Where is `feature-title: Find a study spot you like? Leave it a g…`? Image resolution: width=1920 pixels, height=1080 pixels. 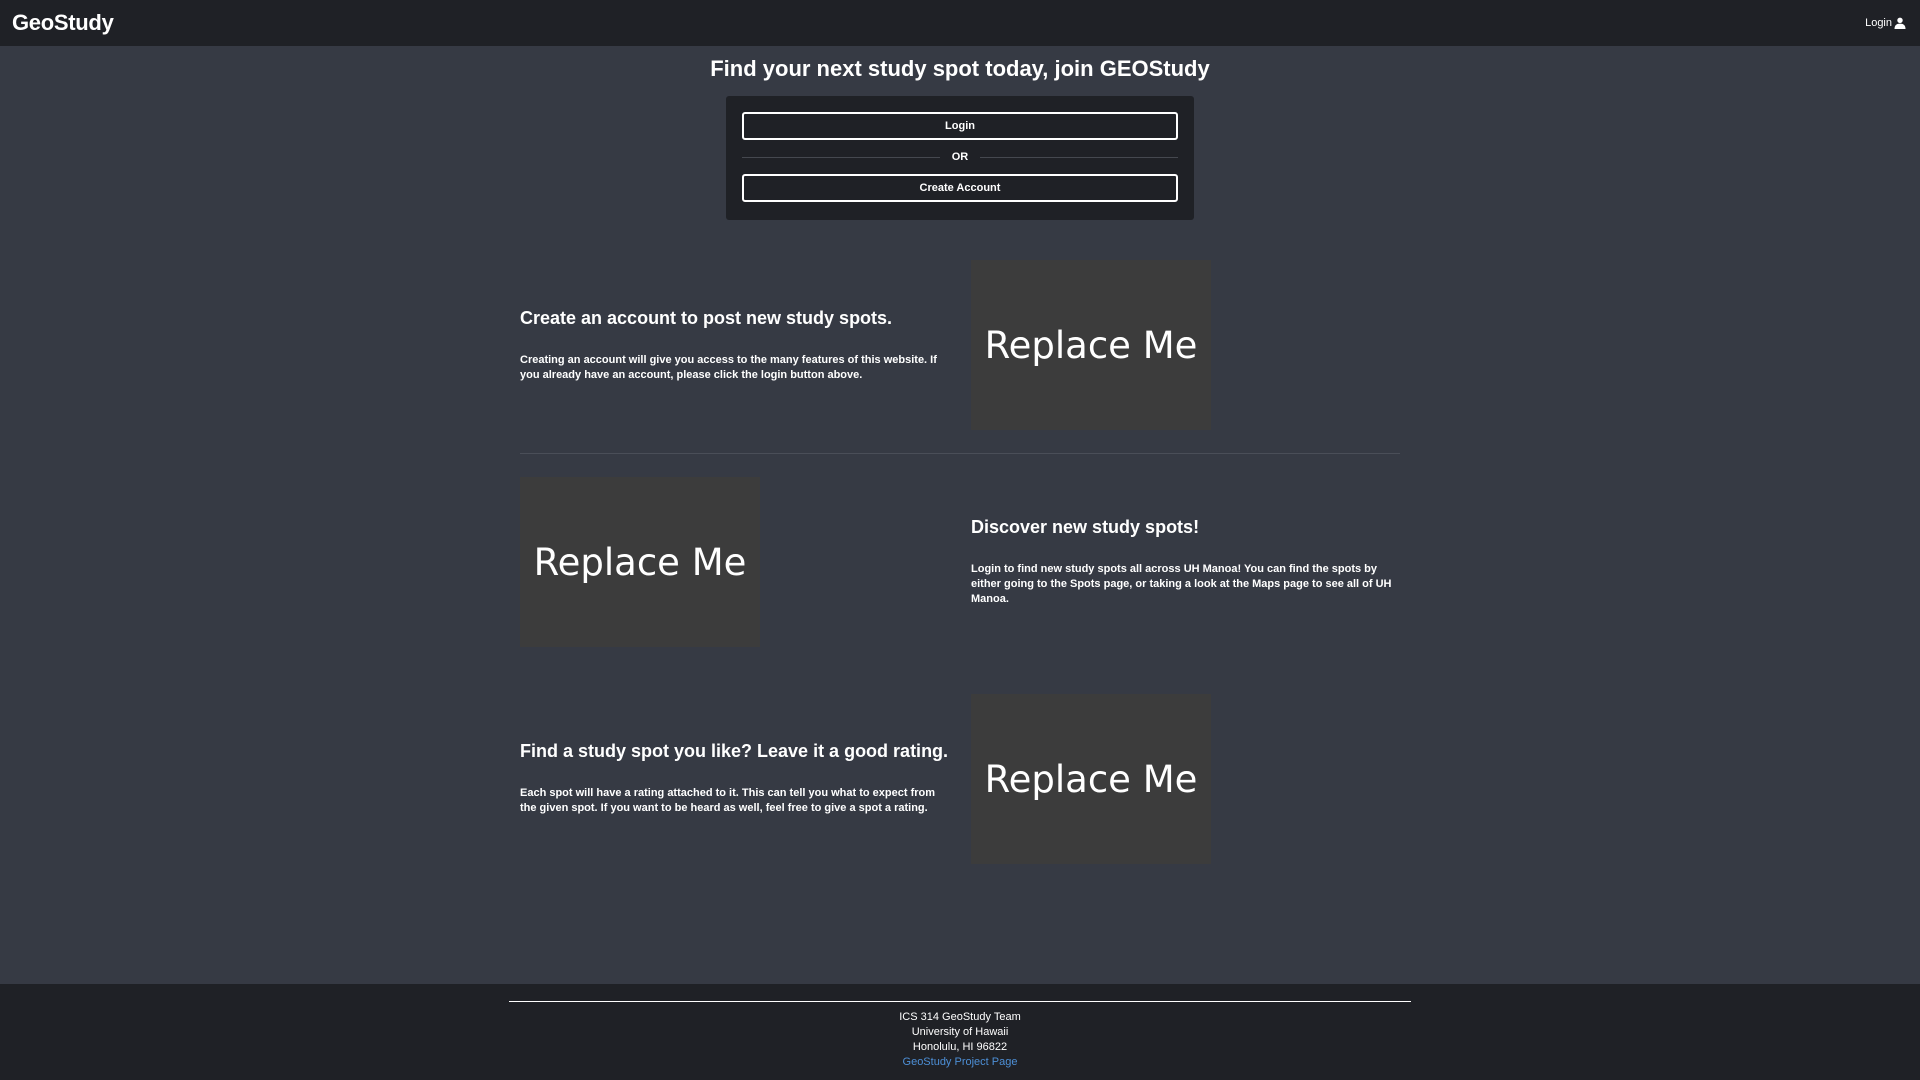 feature-title: Find a study spot you like? Leave it a g… is located at coordinates (734, 751).